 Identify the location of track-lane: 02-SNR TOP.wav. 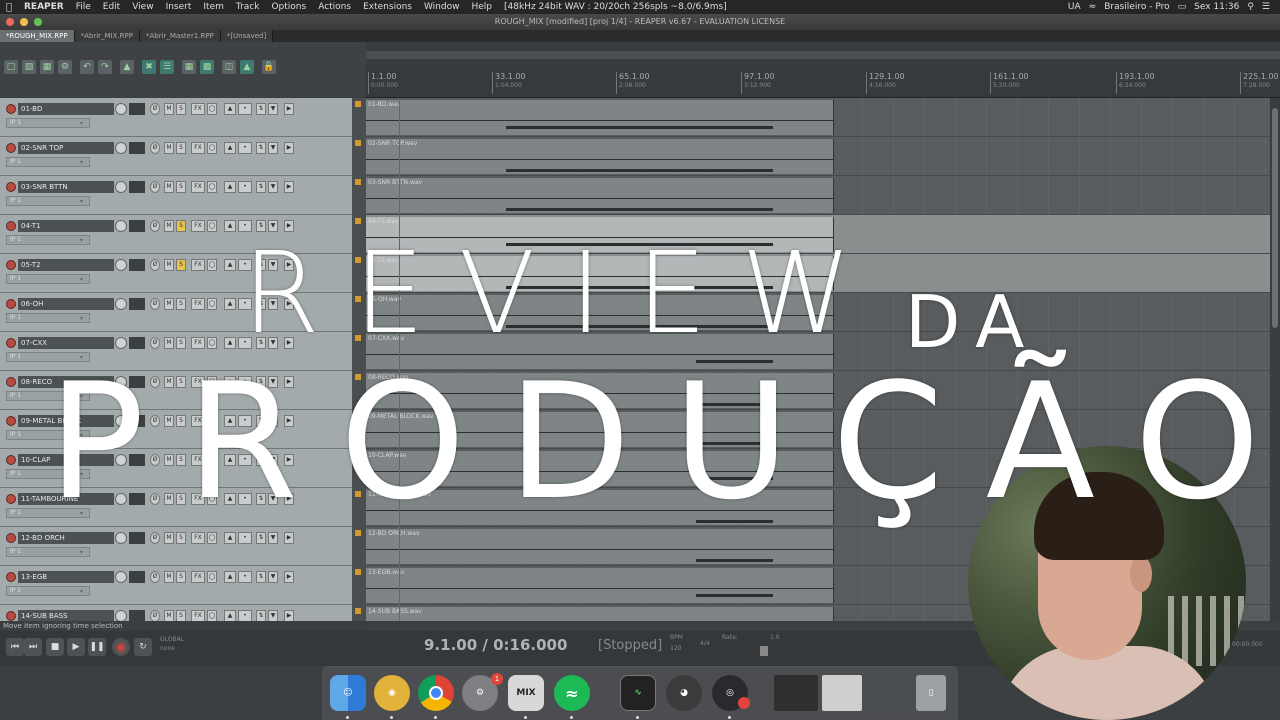
(818, 156).